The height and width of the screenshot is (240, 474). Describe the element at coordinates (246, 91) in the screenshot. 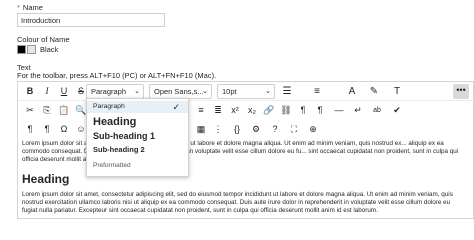

I see `size-select: 10pt ⌄` at that location.